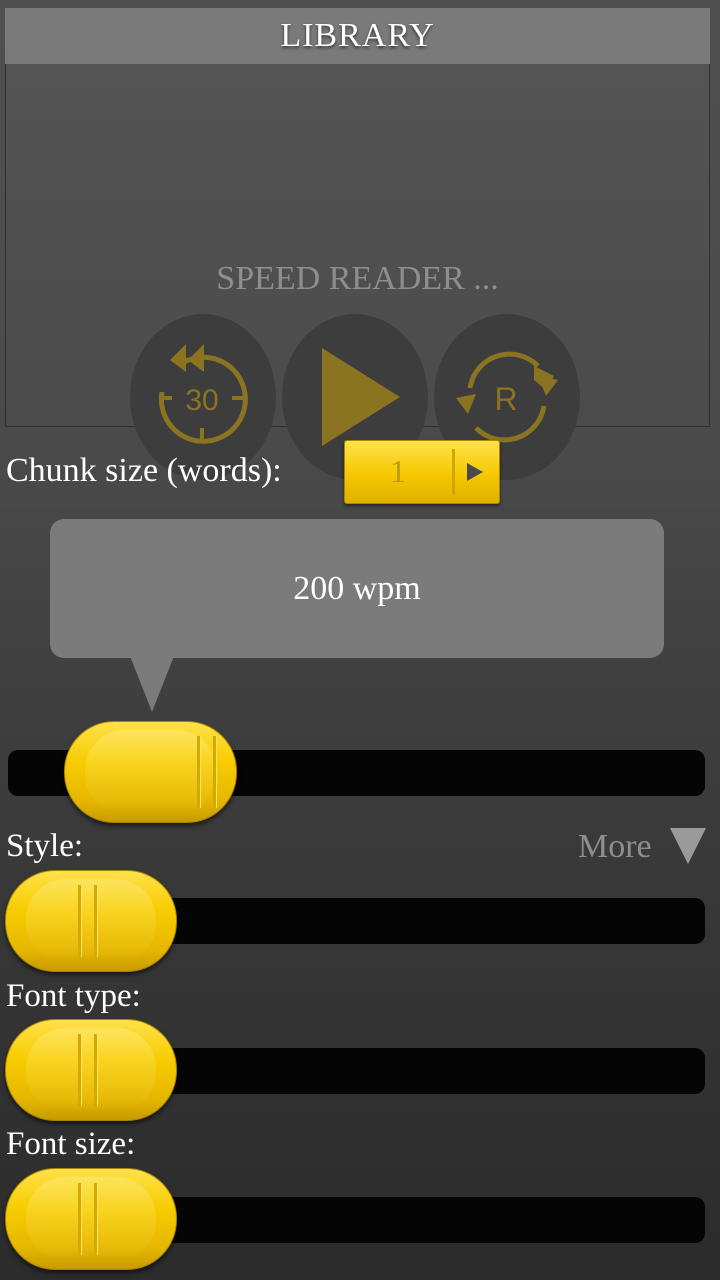  What do you see at coordinates (91, 1070) in the screenshot?
I see `font-type-slider-thumb` at bounding box center [91, 1070].